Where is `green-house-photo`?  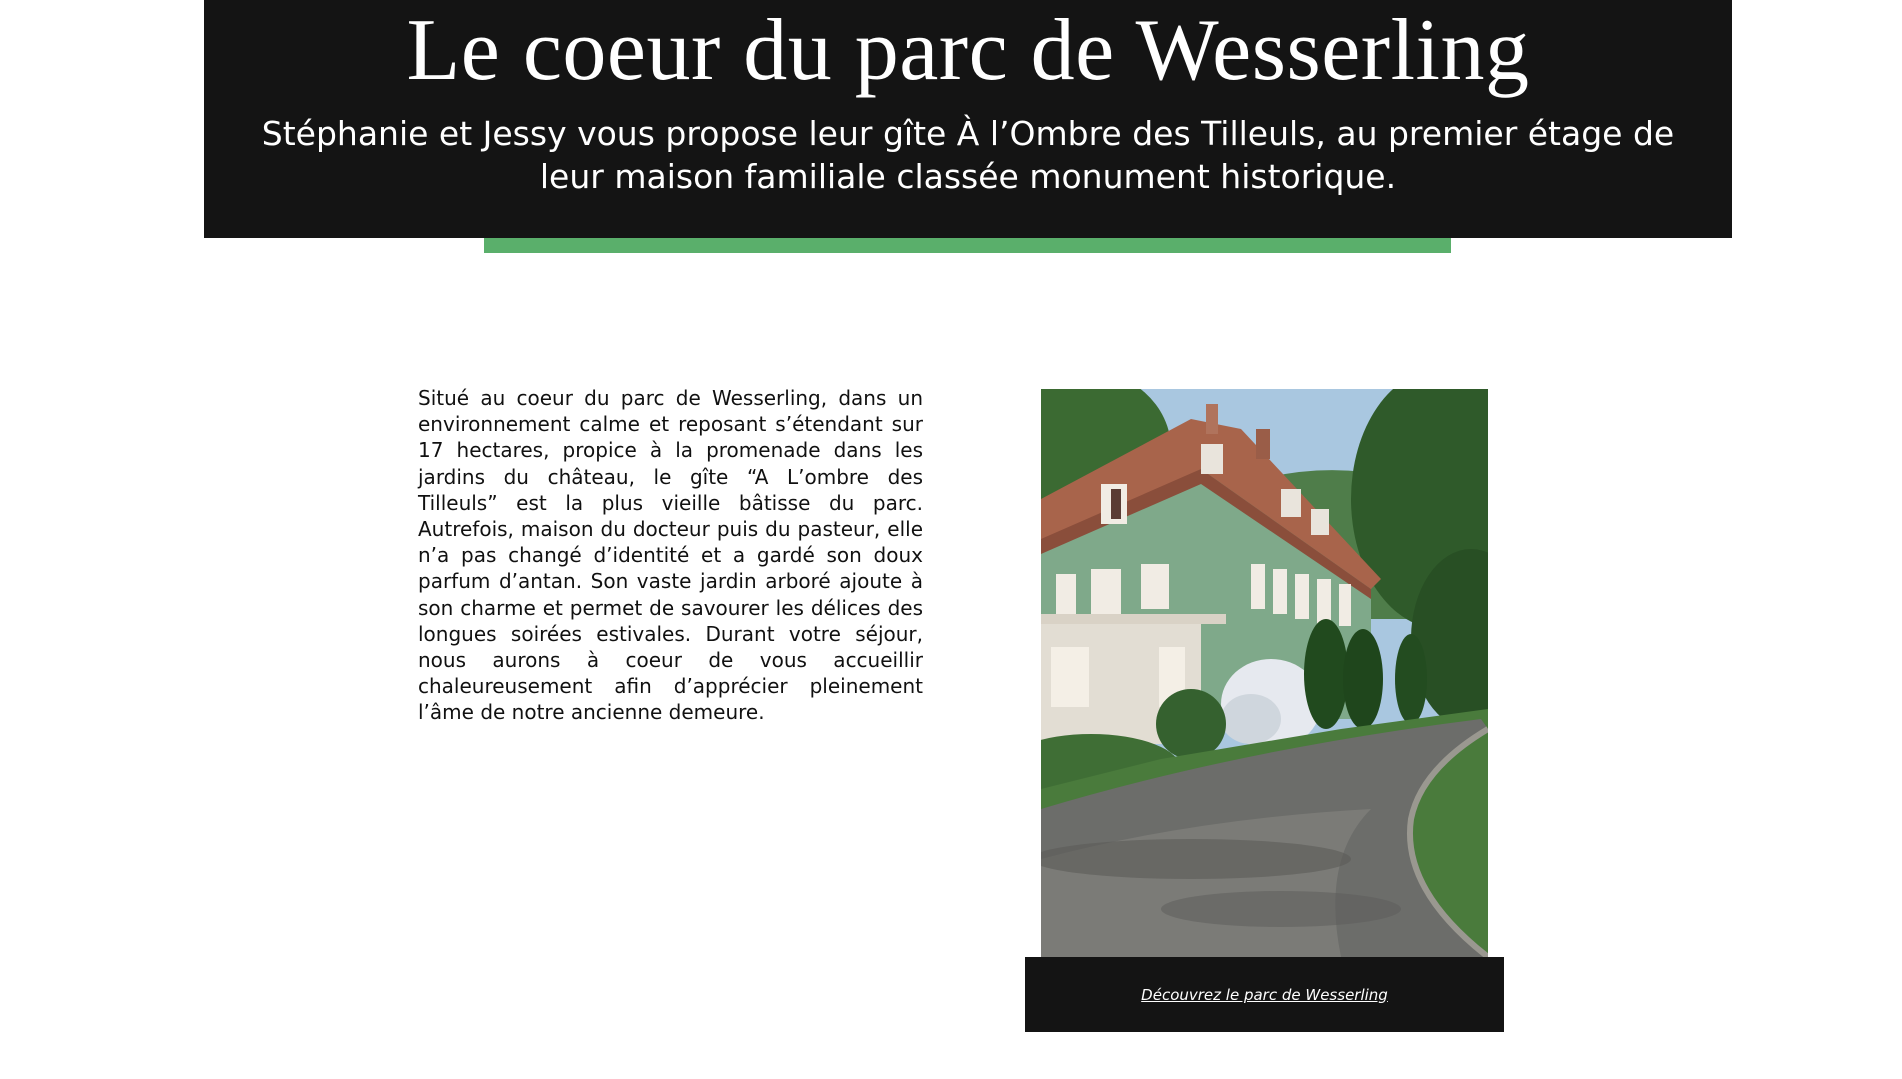
green-house-photo is located at coordinates (1264, 673).